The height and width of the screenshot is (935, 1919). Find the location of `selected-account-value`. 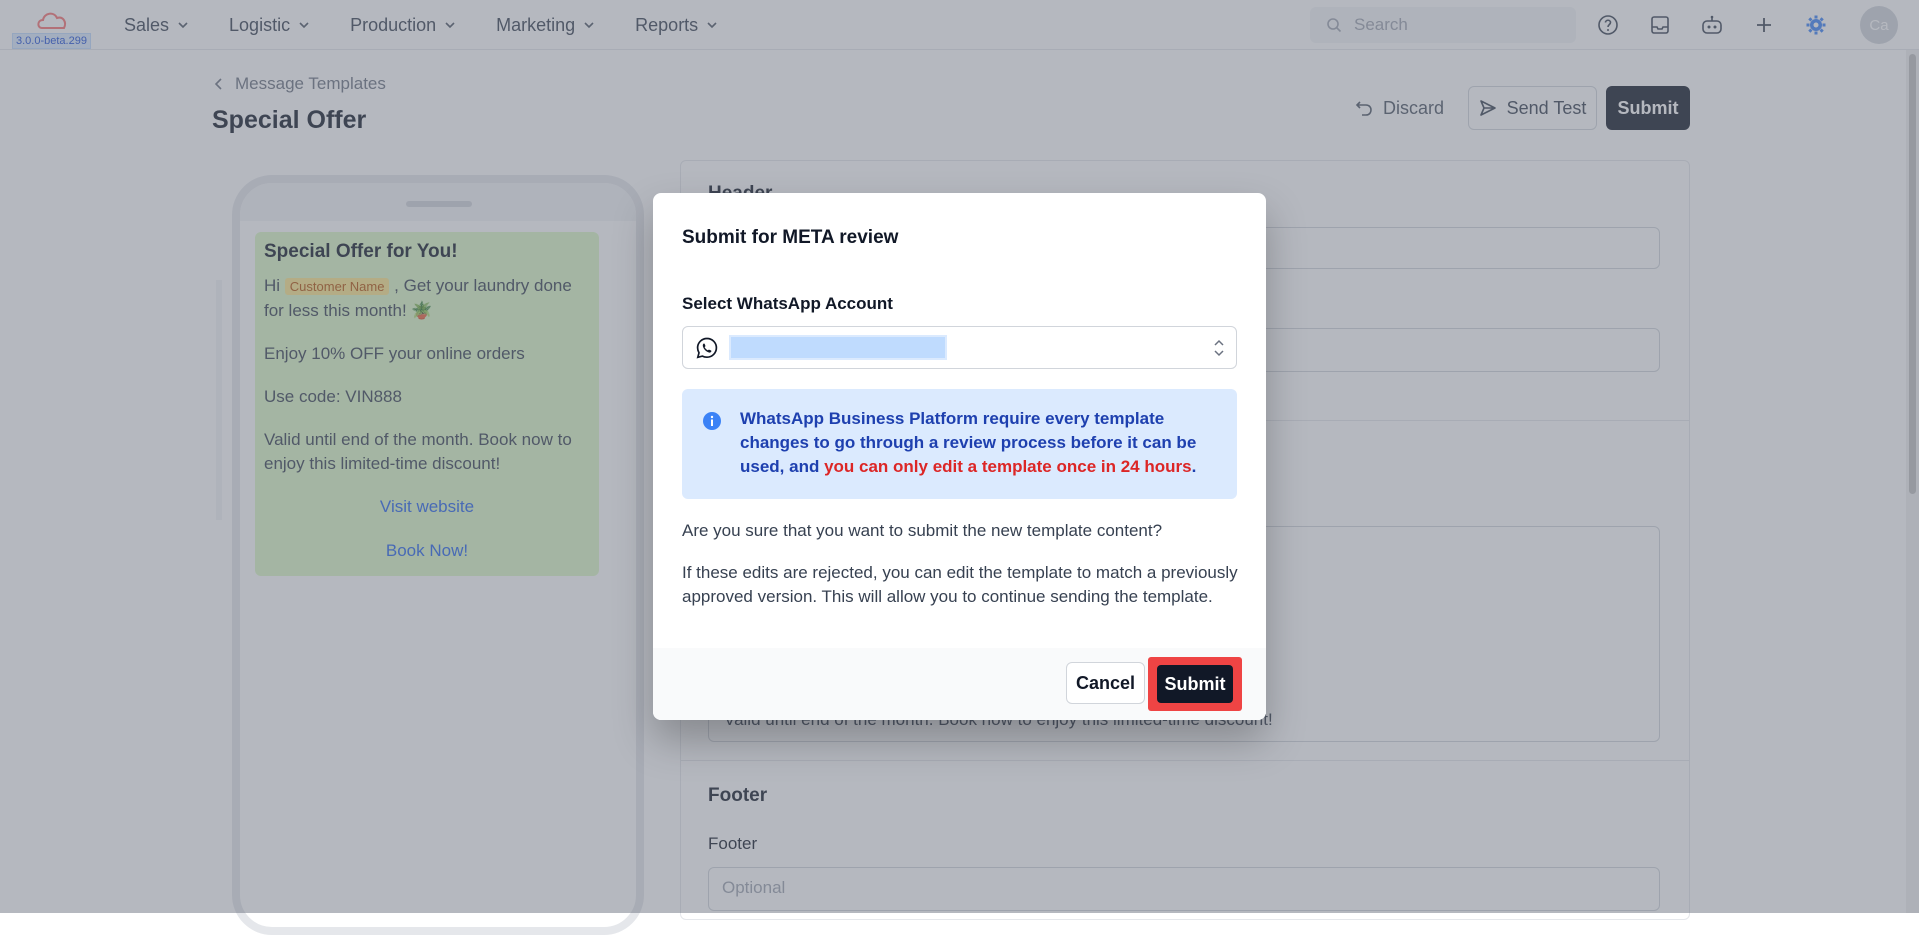

selected-account-value is located at coordinates (838, 347).